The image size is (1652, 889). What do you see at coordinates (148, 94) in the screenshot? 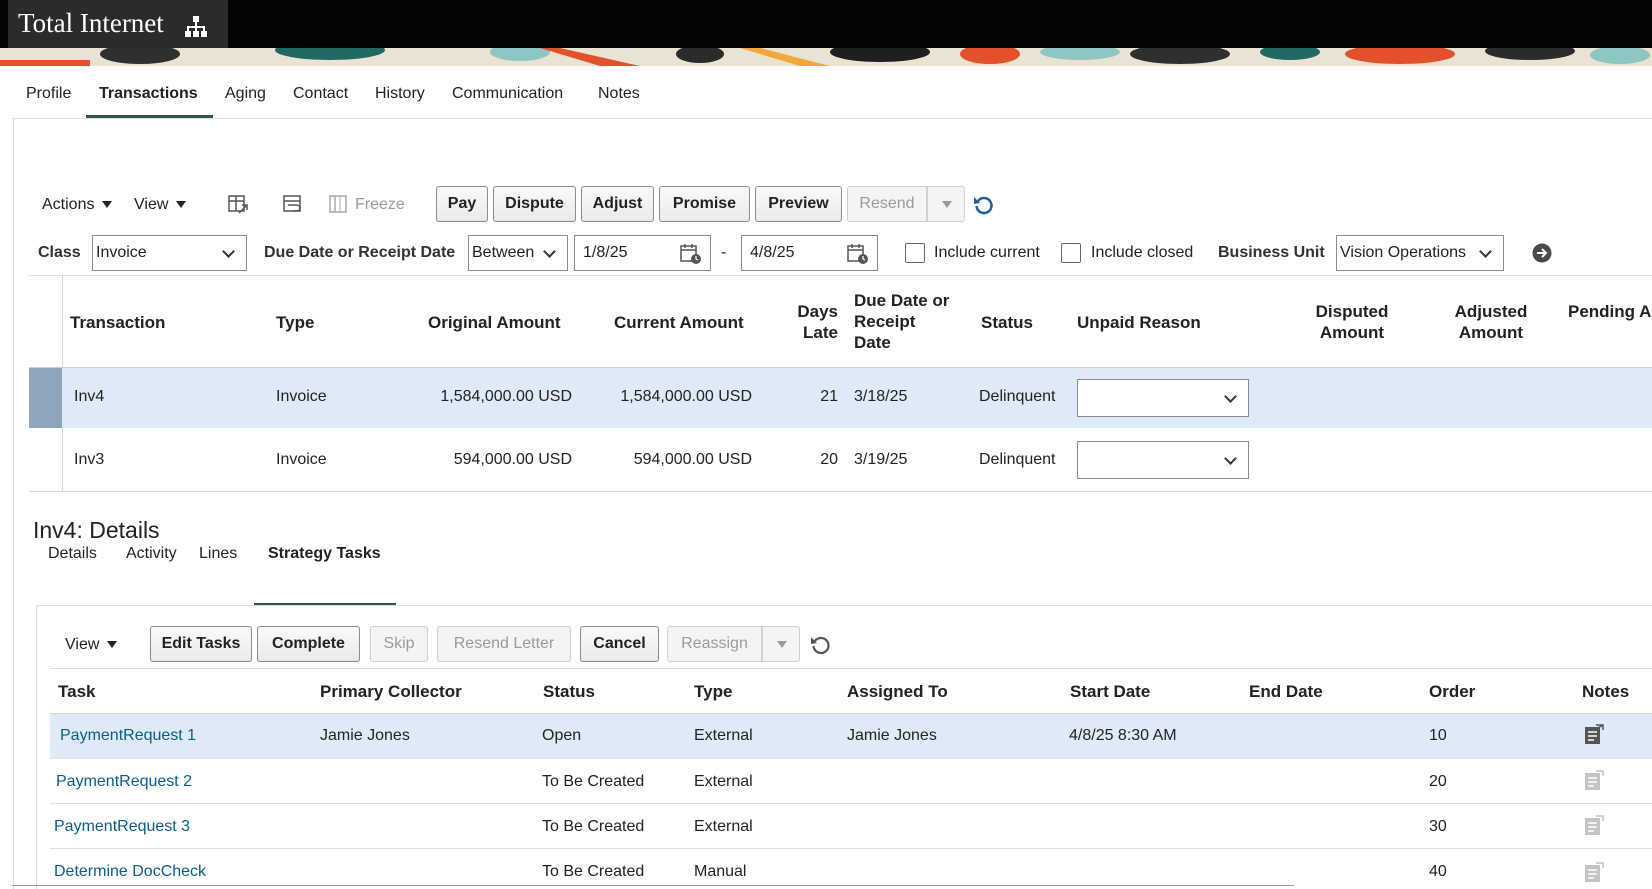
I see `tab-transactions: Transactions` at bounding box center [148, 94].